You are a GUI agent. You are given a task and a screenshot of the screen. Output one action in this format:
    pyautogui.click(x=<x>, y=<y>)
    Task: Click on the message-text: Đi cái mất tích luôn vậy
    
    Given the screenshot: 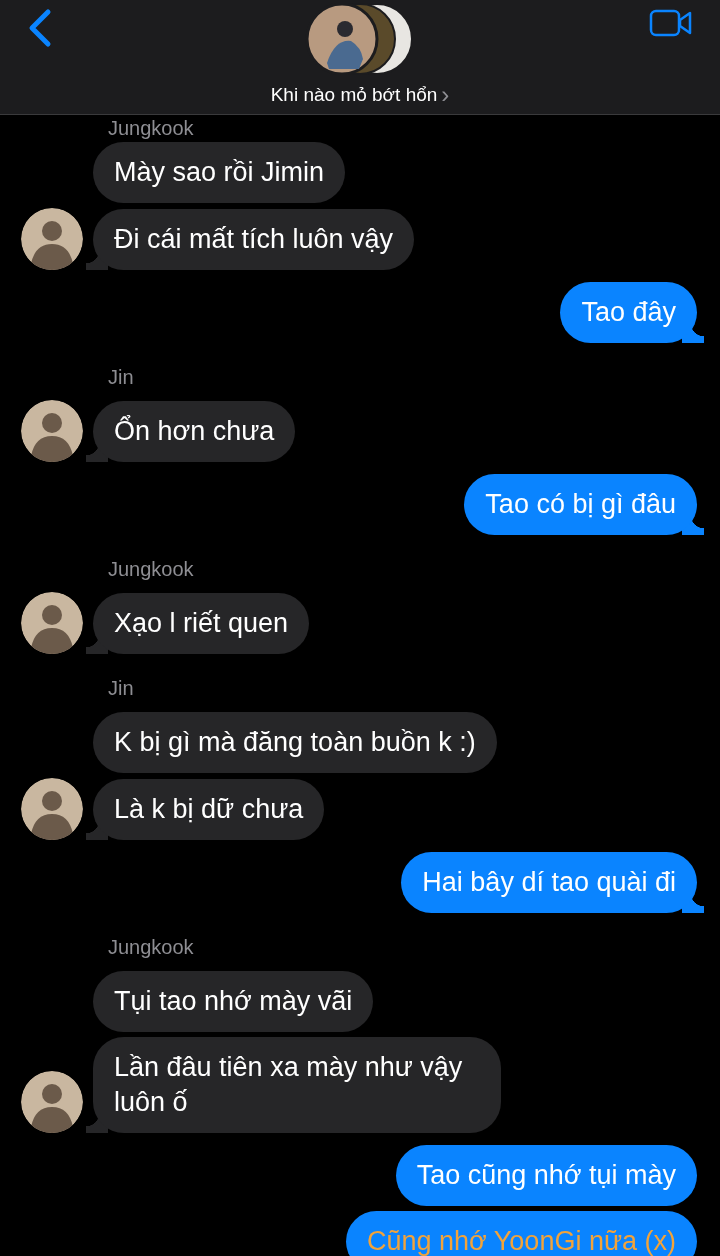 What is the action you would take?
    pyautogui.click(x=254, y=239)
    